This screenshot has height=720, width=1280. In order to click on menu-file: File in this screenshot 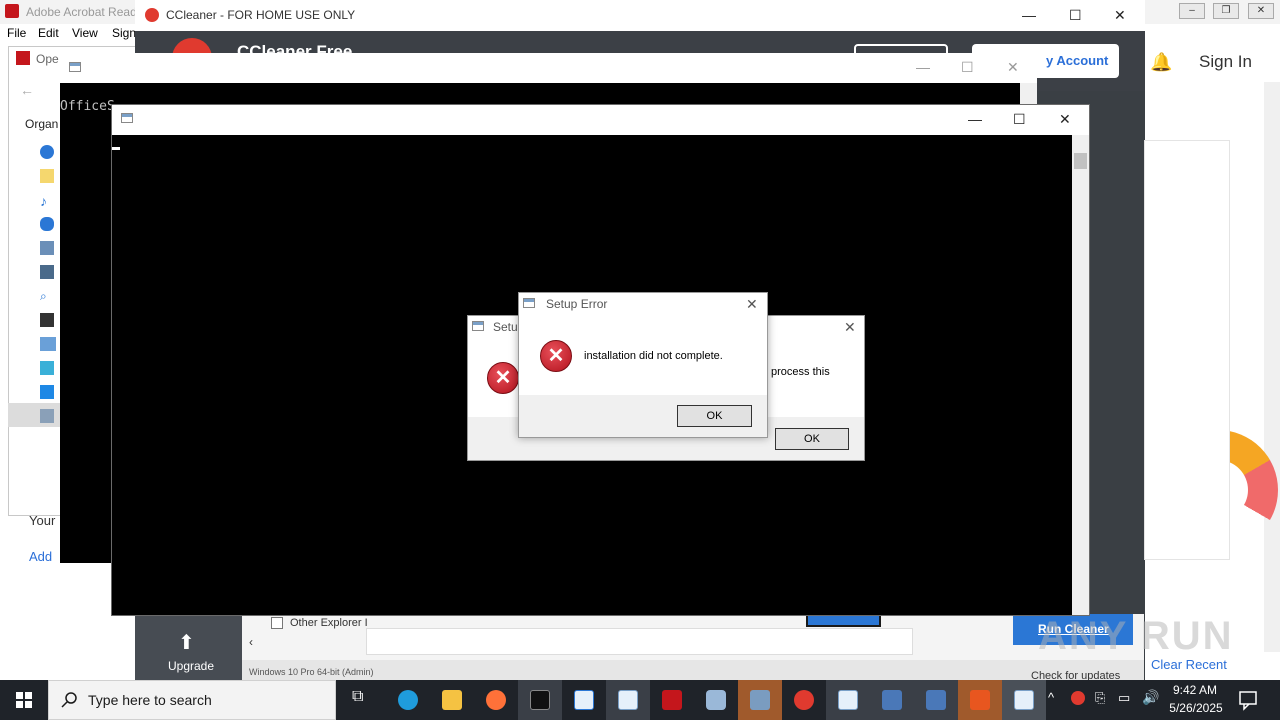, I will do `click(16, 33)`.